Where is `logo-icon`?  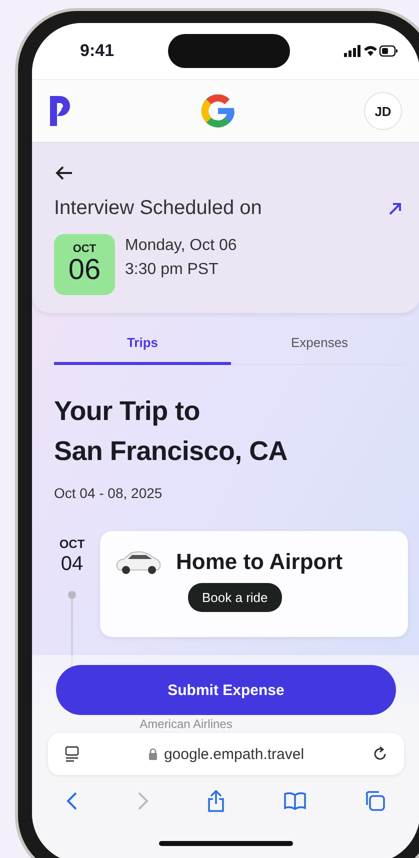 logo-icon is located at coordinates (60, 111).